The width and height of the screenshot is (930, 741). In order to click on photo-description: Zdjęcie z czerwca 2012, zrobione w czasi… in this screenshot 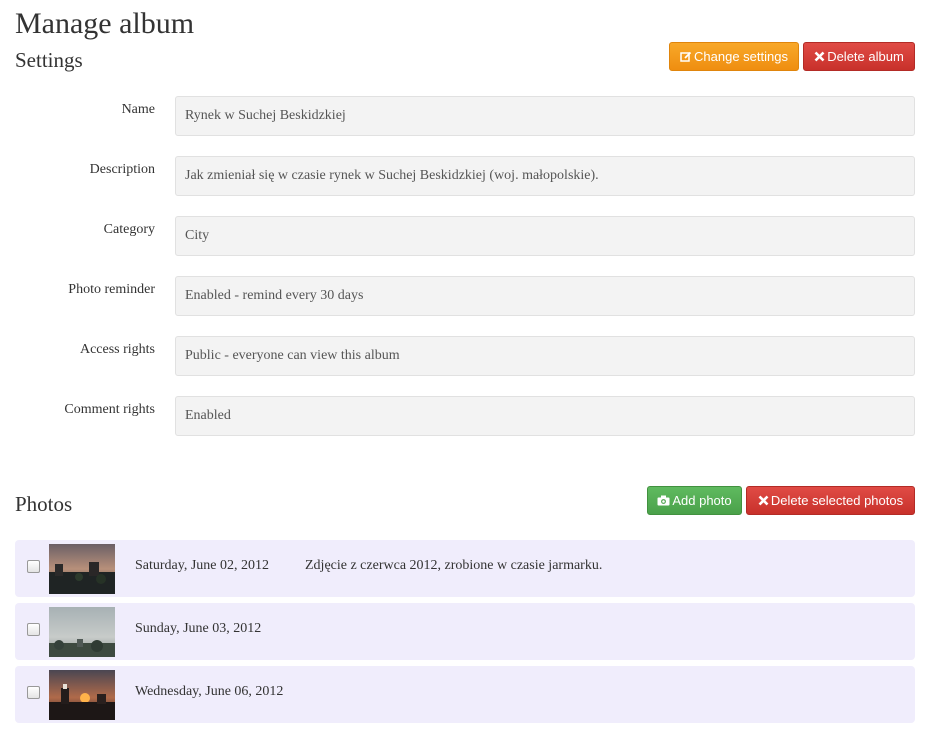, I will do `click(454, 565)`.